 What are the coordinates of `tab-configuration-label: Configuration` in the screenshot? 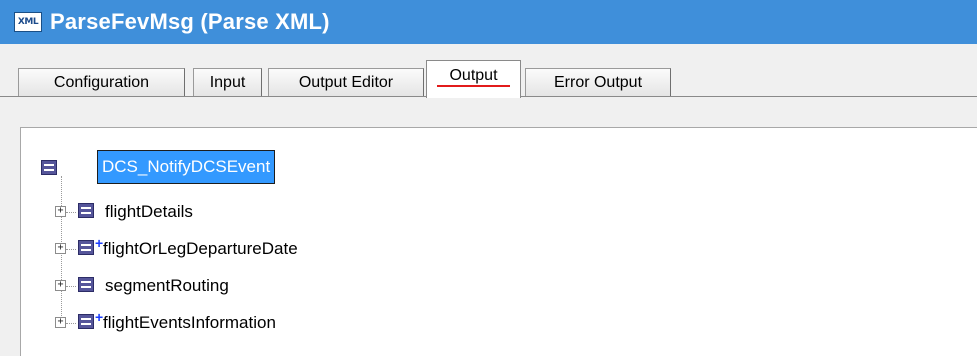 It's located at (101, 82).